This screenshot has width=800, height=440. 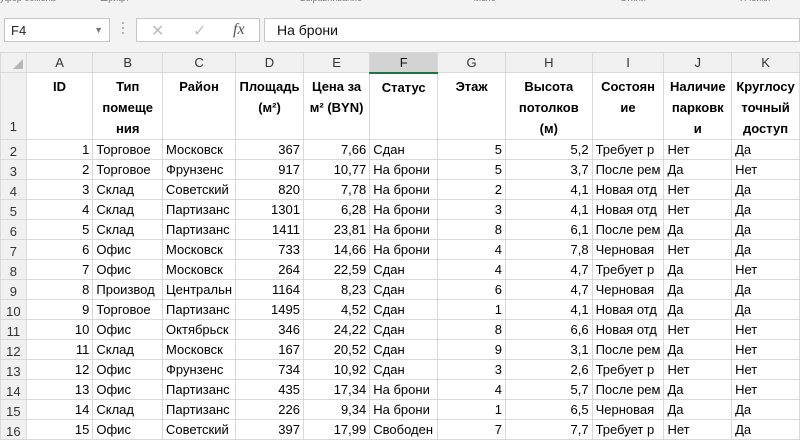 I want to click on cell-j2: Нет, so click(x=698, y=149).